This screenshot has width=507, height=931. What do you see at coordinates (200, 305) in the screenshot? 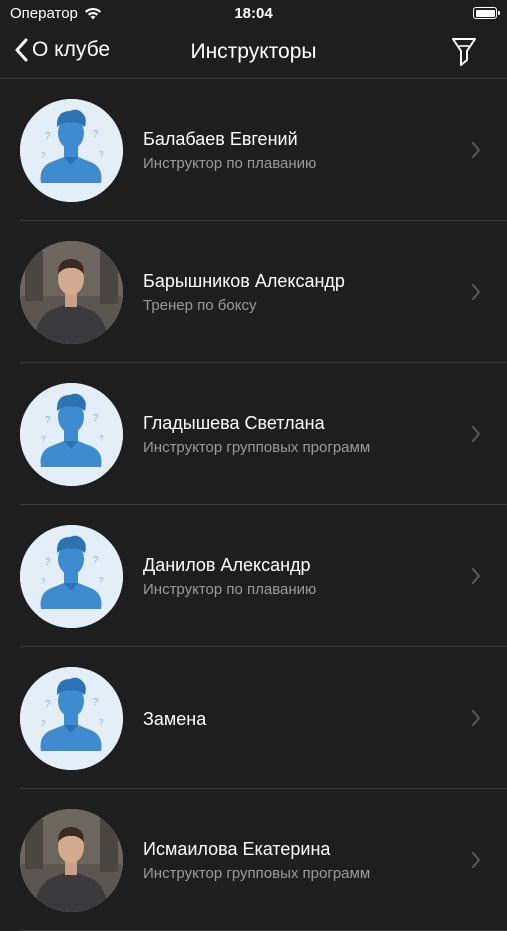
I see `instructor-role: Тренер по боксу` at bounding box center [200, 305].